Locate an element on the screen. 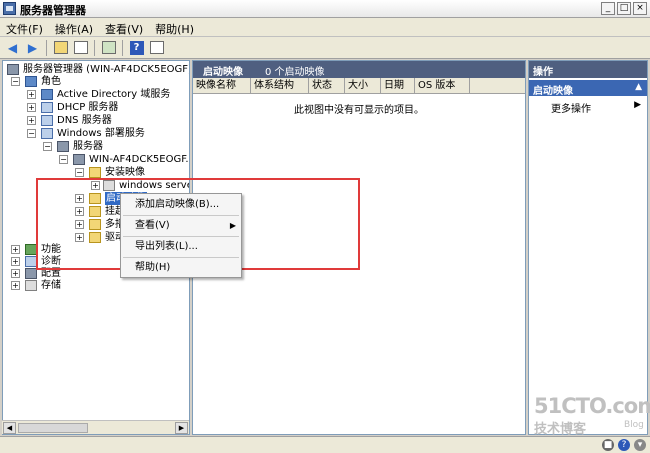  context-menu: 添加启动映像(B)... 查看(V) ▶ 导出列表(L)... 帮助(H) is located at coordinates (181, 235).